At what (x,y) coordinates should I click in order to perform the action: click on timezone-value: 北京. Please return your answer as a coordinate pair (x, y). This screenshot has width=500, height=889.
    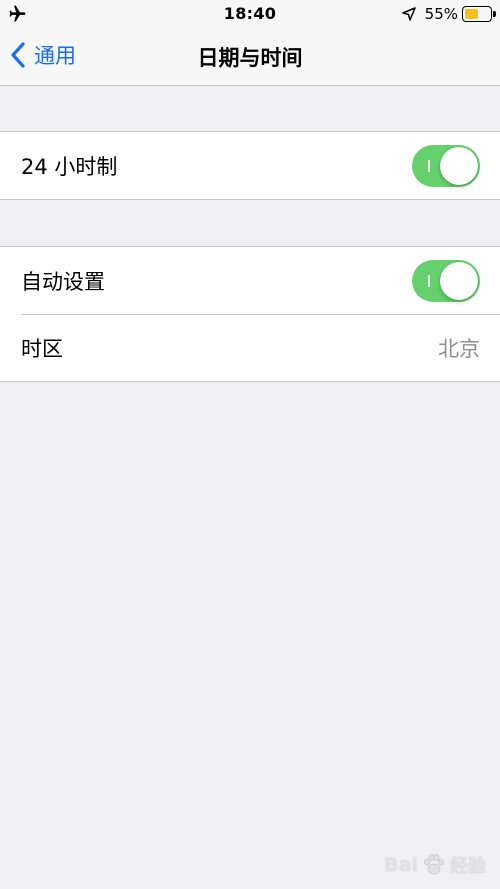
    Looking at the image, I should click on (459, 348).